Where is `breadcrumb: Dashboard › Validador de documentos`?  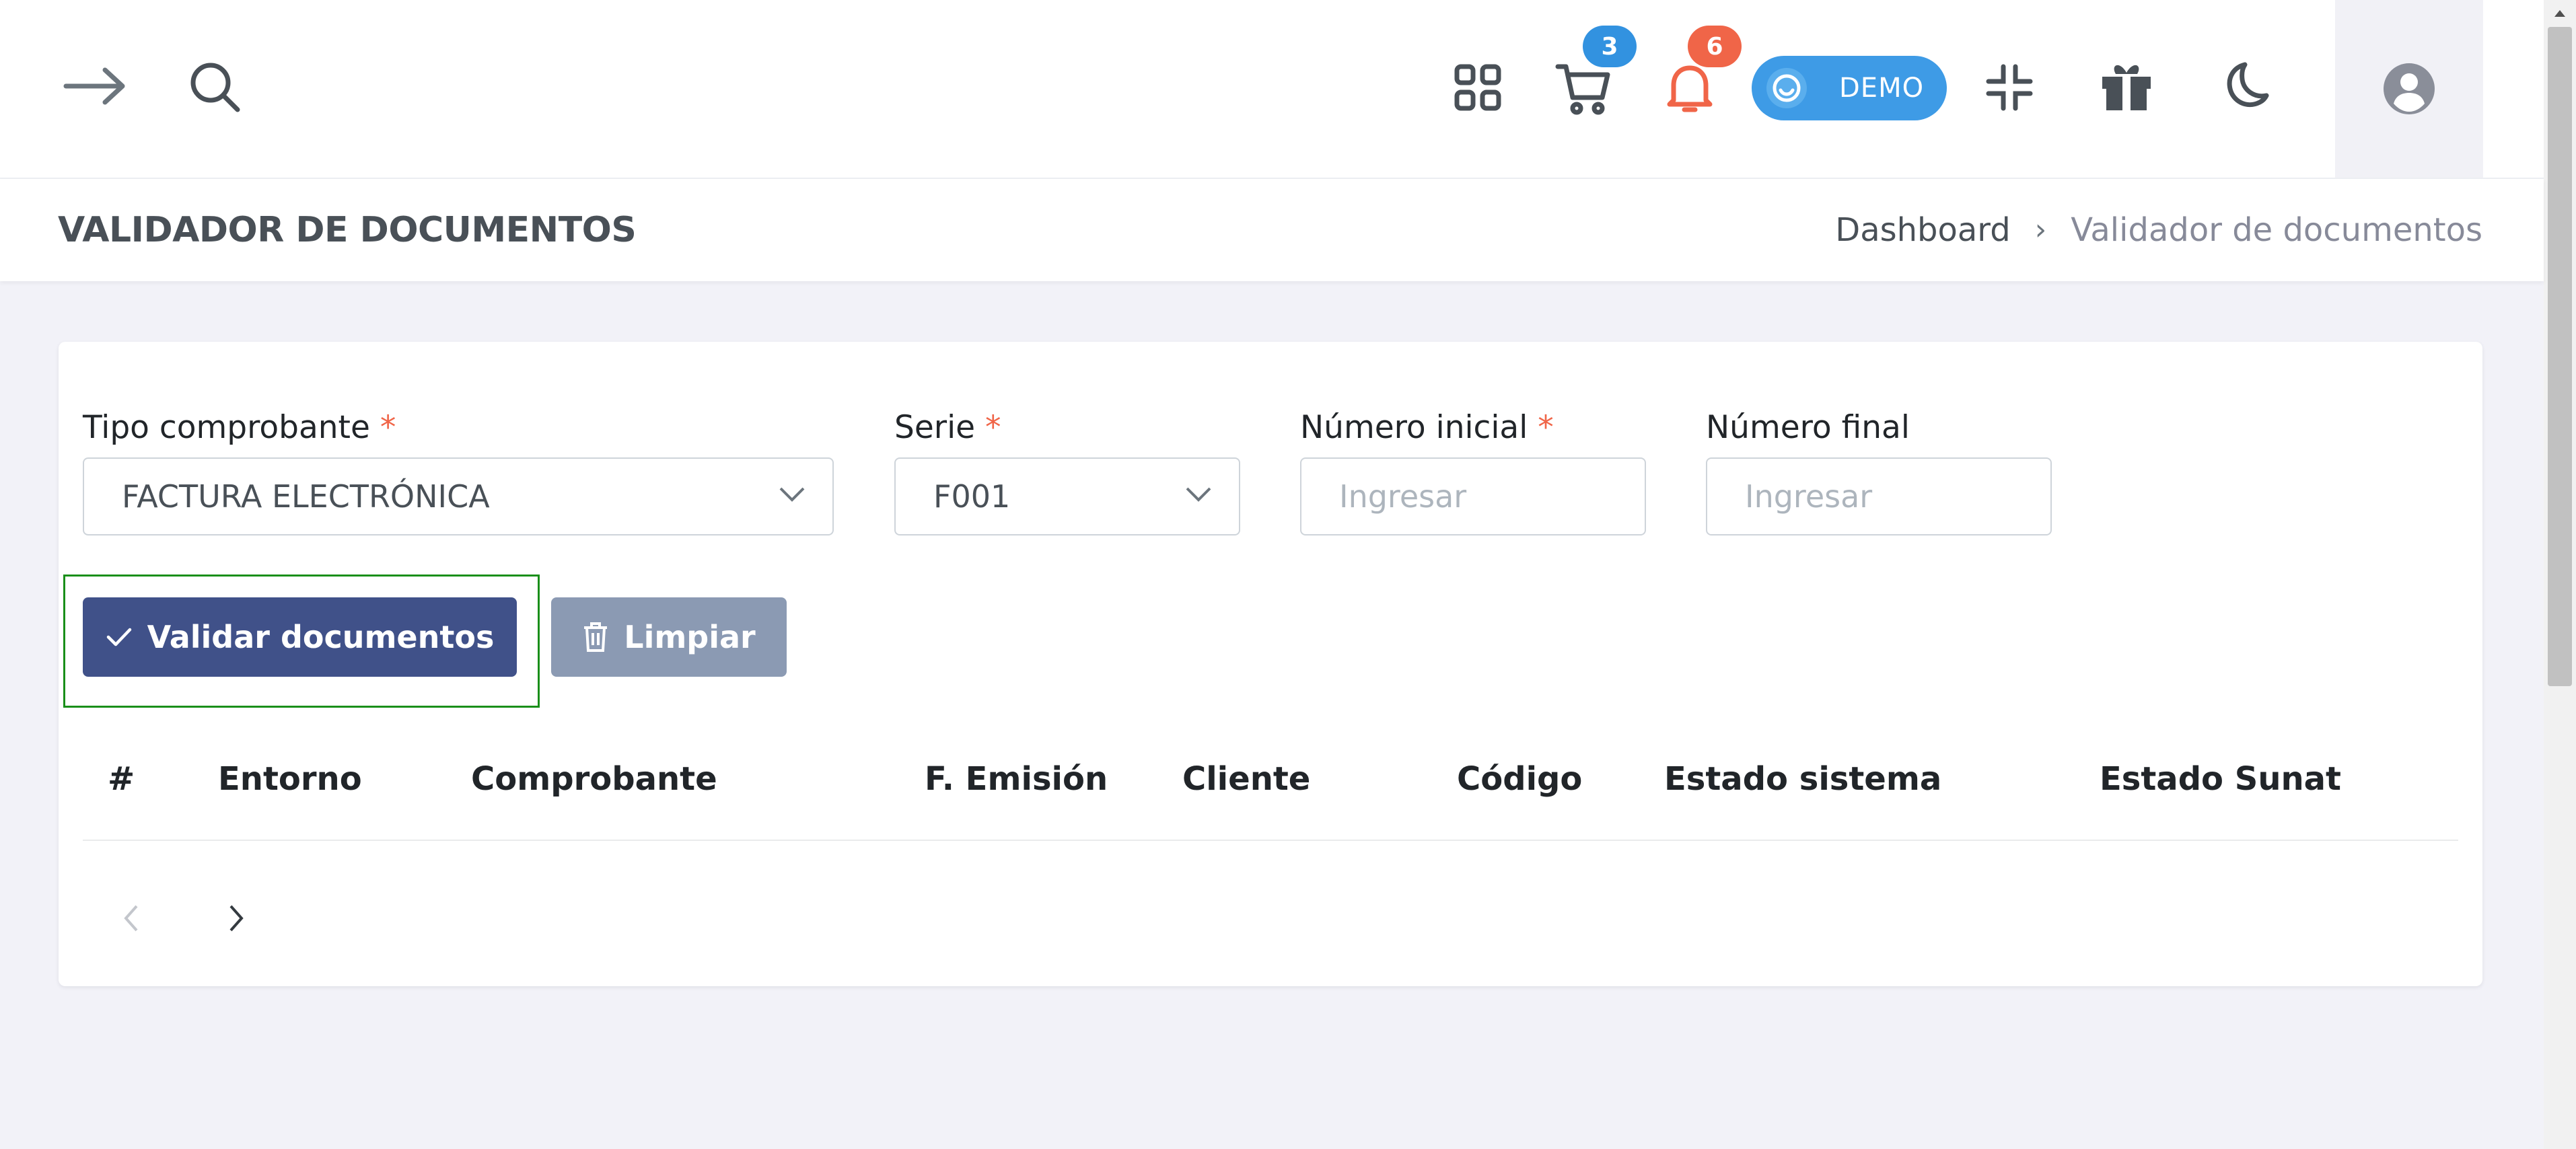
breadcrumb: Dashboard › Validador de documentos is located at coordinates (2158, 230).